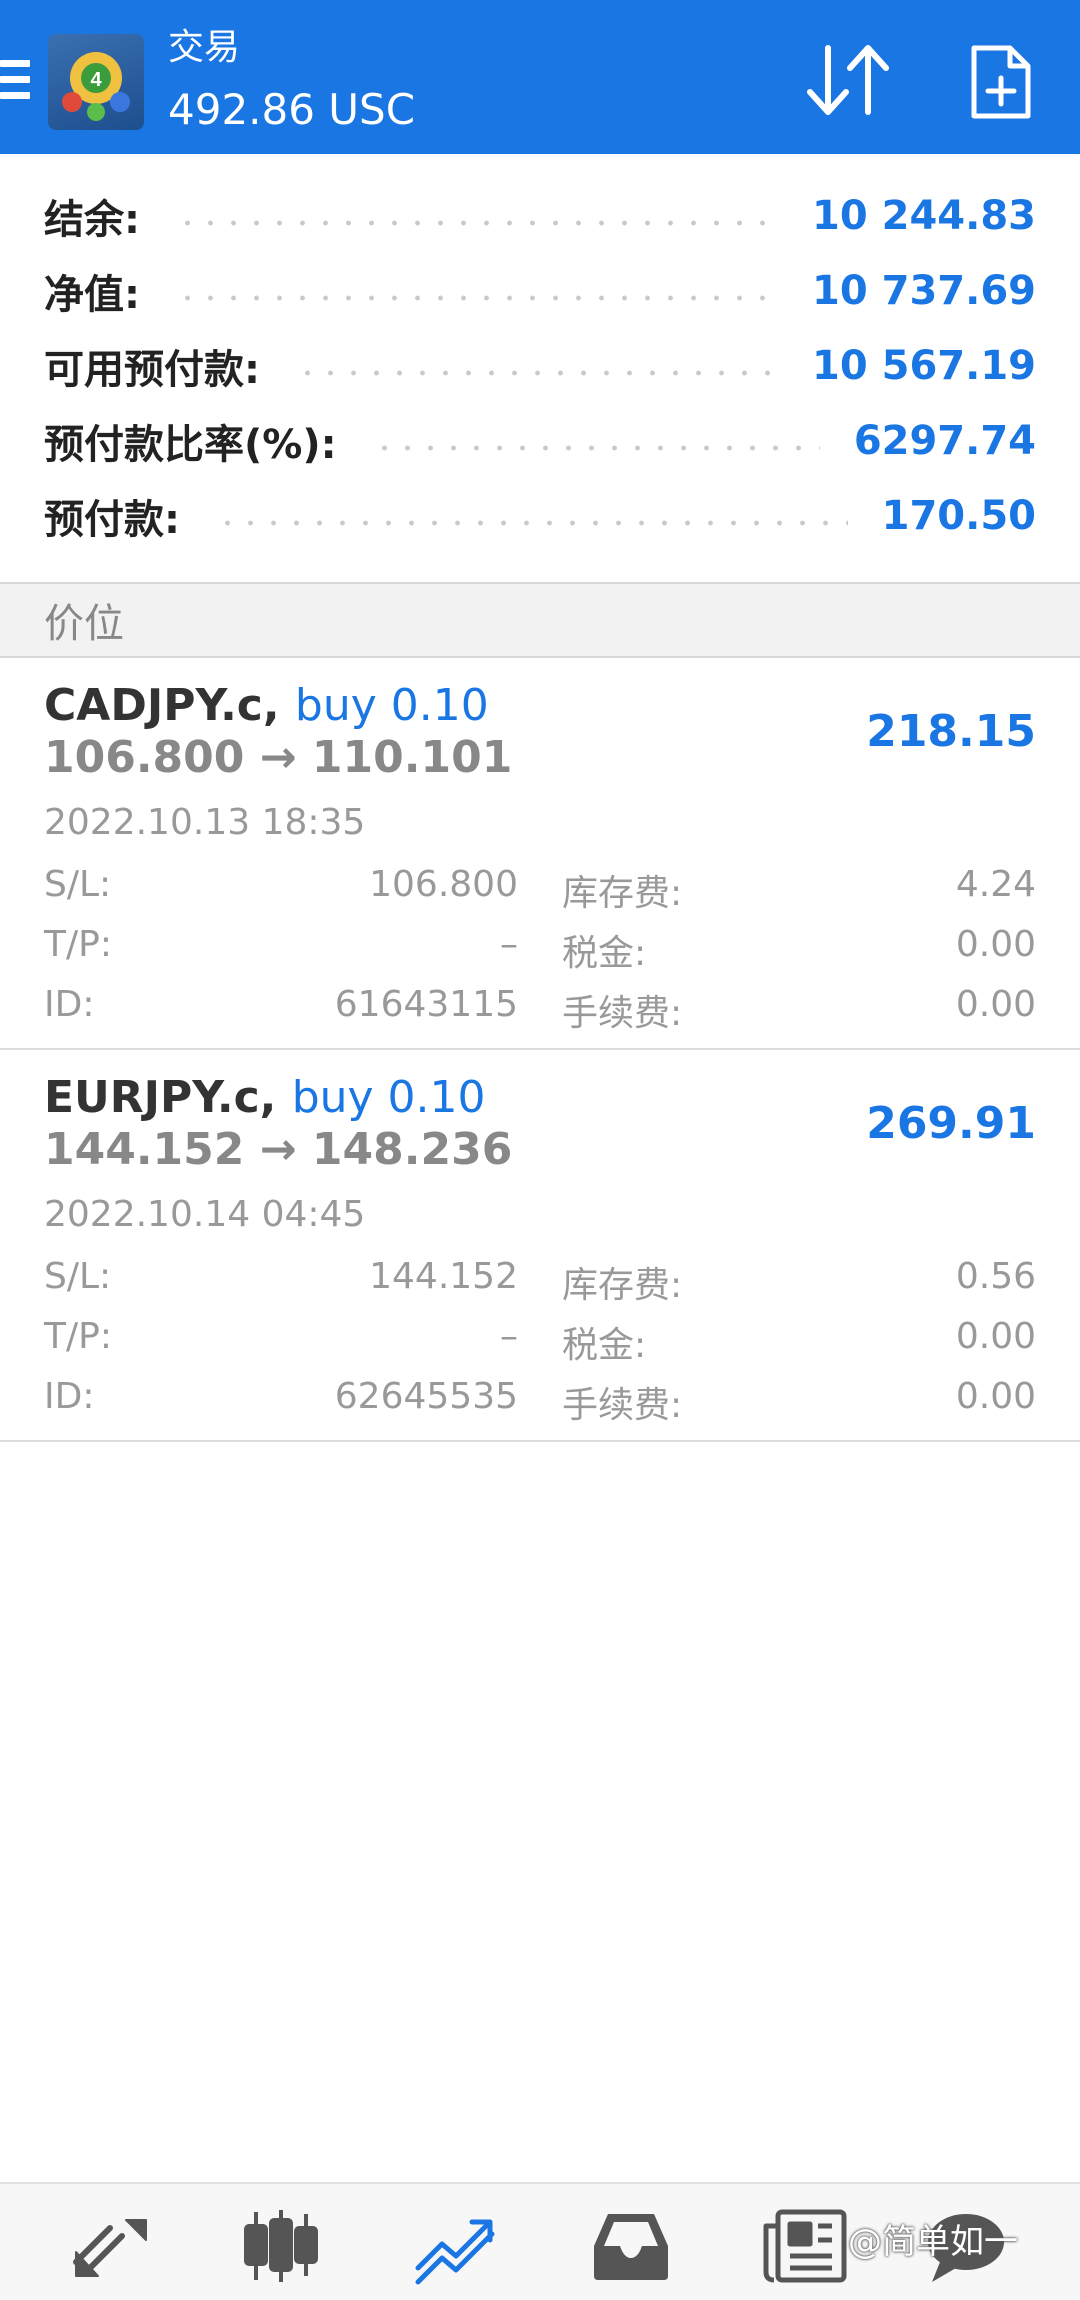 The image size is (1080, 2300). I want to click on position-symbol-line: EURJPY.c, buy 0.10, so click(265, 1097).